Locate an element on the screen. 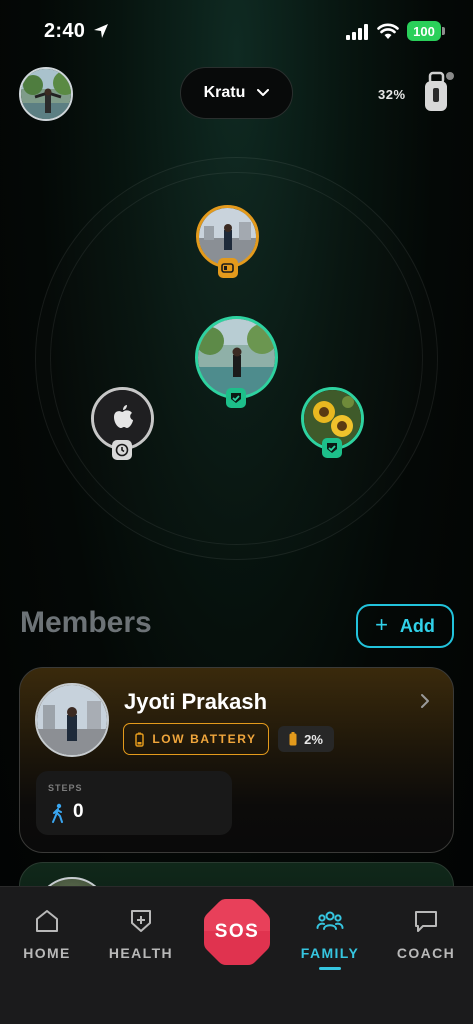 The width and height of the screenshot is (473, 1024). clock-icon is located at coordinates (122, 450).